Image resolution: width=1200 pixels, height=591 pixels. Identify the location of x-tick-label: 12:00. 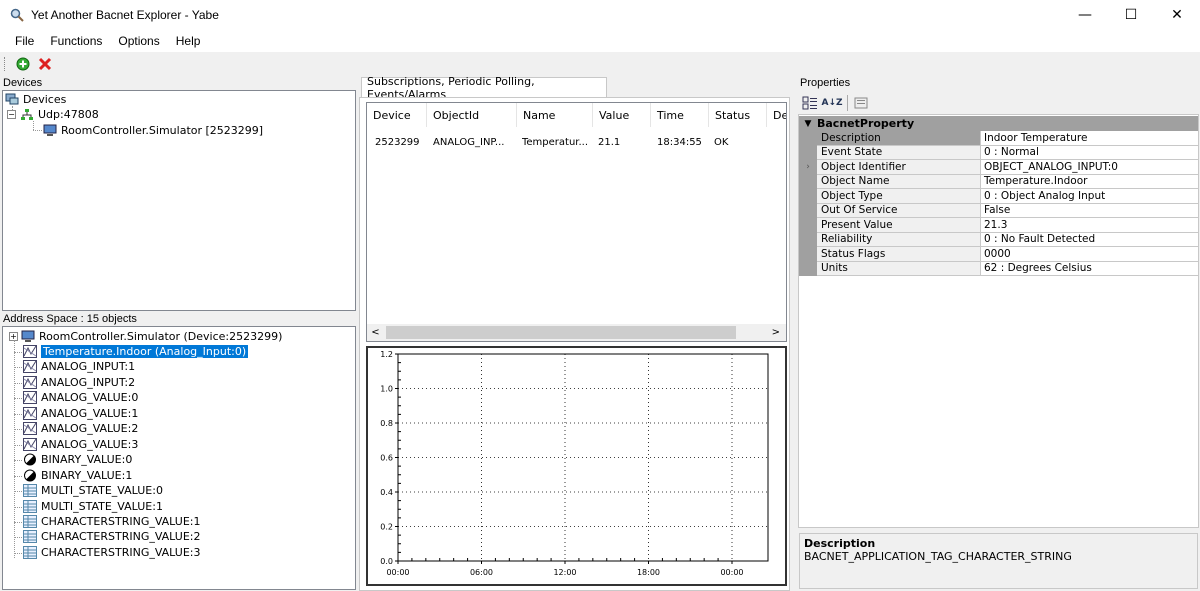
(564, 572).